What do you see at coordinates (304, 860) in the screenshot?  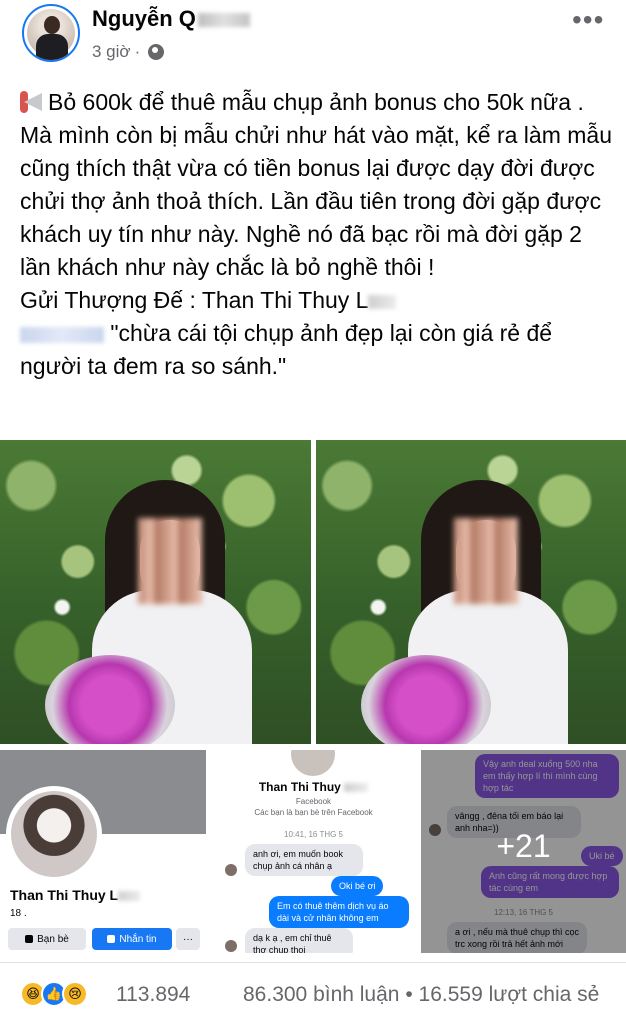 I see `chat-message-in: anh ơi, em muốn book chụp ảnh cá nhân ạ` at bounding box center [304, 860].